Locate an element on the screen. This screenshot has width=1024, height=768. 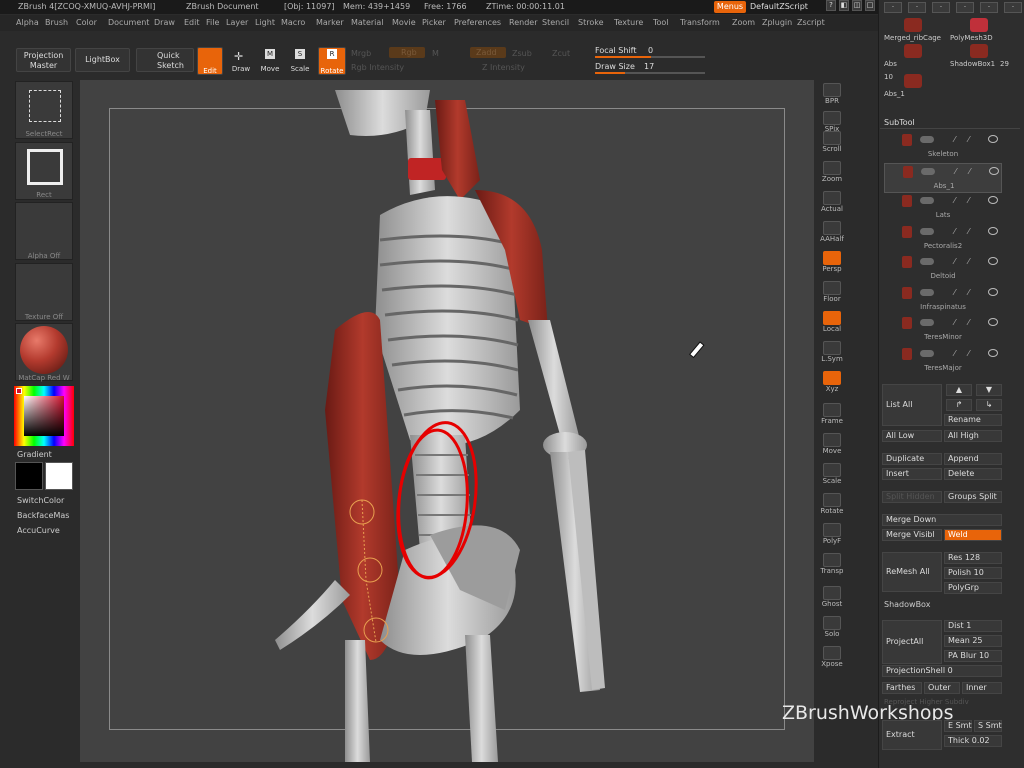
palette-icon: ◧ is located at coordinates (844, 5).